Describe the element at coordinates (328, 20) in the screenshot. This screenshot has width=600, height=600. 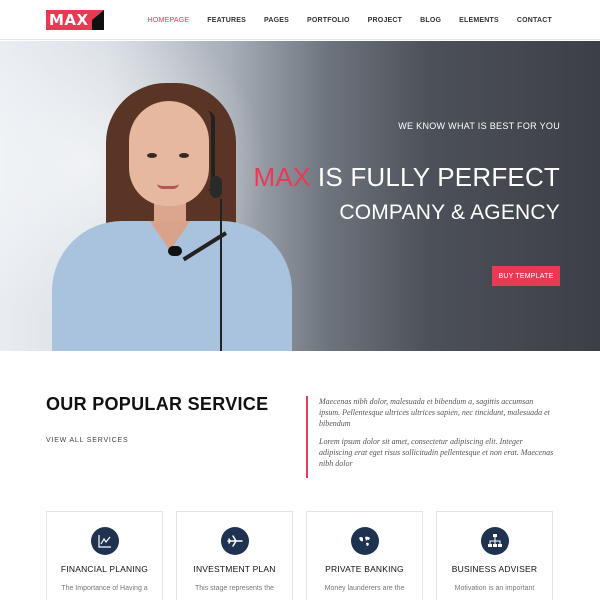
I see `nav-portfolio: PORTFOLIO` at that location.